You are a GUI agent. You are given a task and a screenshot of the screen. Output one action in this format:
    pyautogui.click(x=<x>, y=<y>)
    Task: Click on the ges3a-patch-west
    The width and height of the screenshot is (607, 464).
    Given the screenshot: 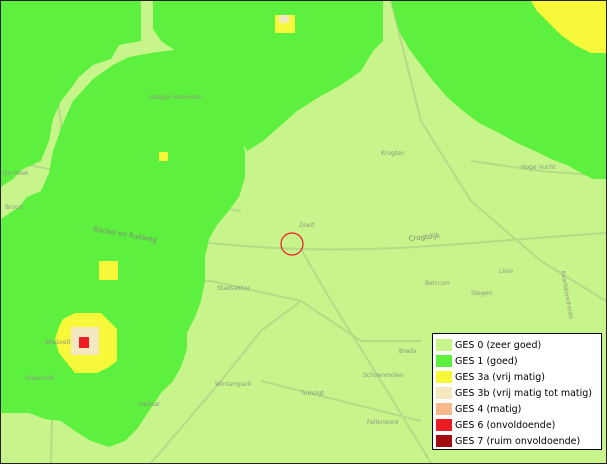 What is the action you would take?
    pyautogui.click(x=108, y=270)
    